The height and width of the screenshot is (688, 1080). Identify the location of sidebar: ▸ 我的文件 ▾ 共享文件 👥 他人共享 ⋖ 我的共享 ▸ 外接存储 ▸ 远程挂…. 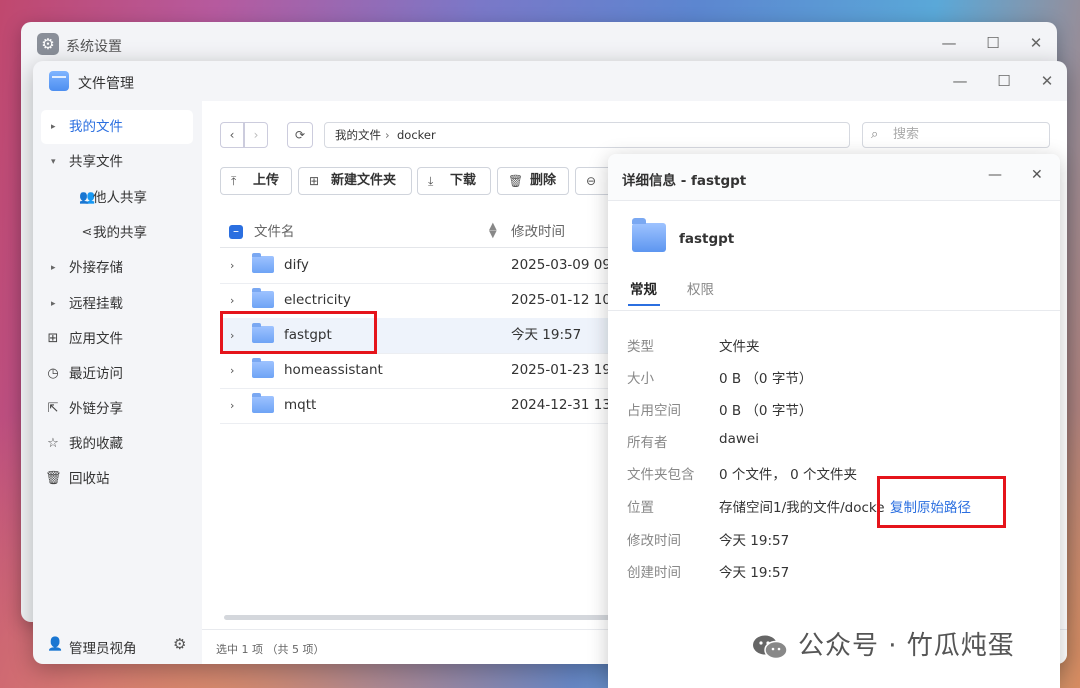
(117, 382).